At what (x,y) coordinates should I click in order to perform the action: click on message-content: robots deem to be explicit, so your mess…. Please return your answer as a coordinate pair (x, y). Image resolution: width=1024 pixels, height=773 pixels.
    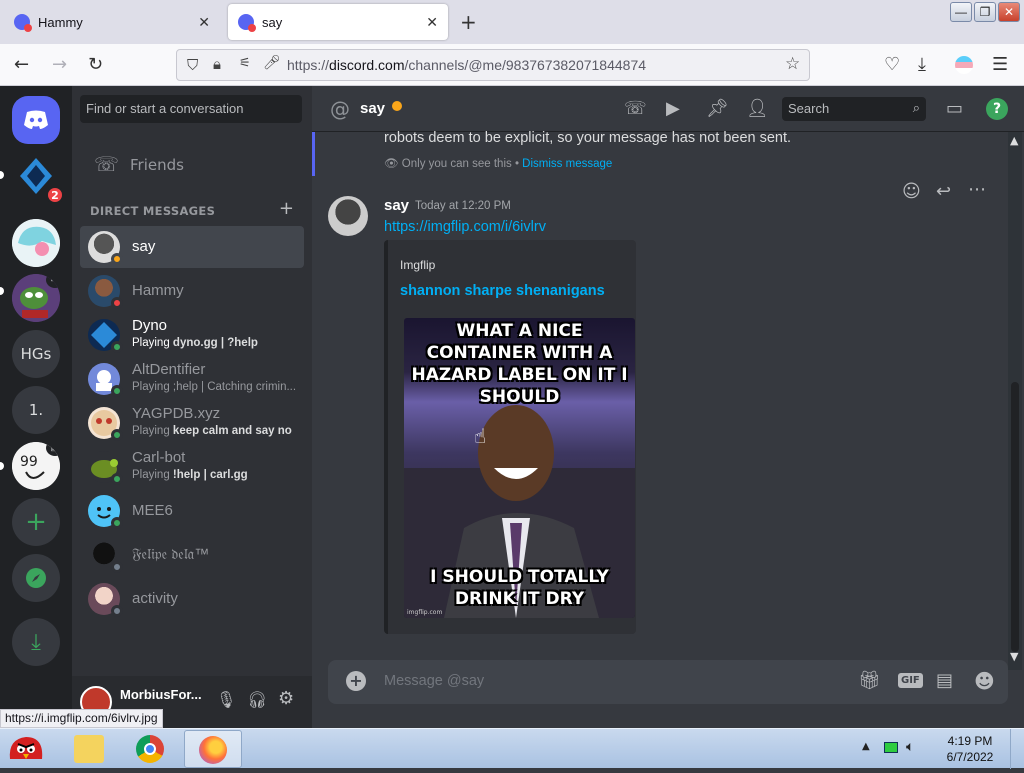
    Looking at the image, I should click on (588, 138).